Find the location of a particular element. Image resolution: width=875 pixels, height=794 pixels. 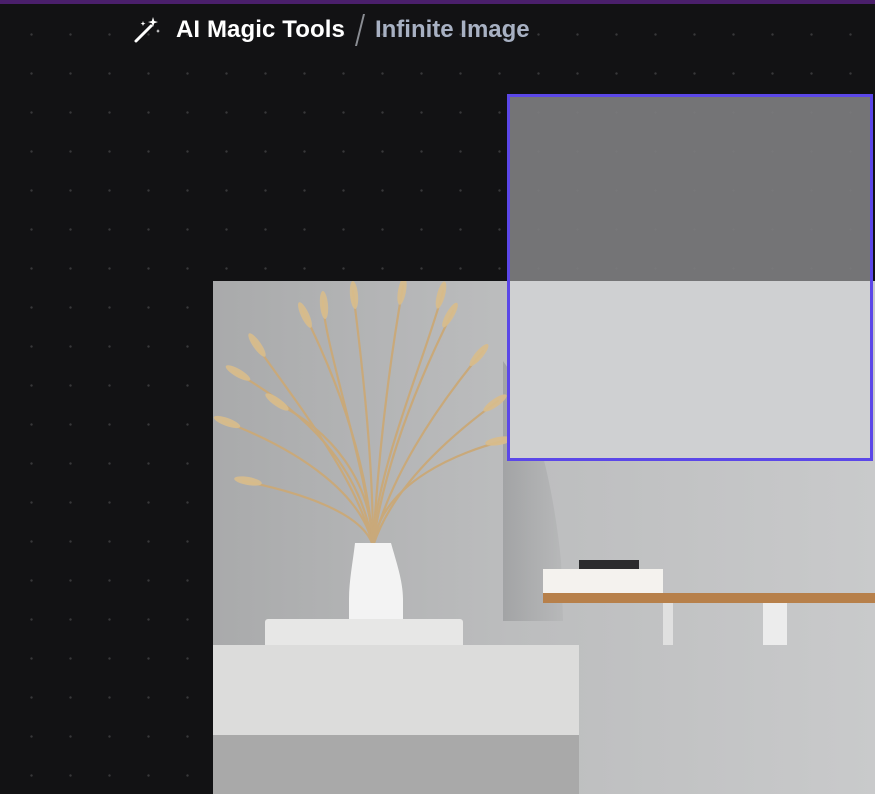

tabletop is located at coordinates (396, 690).